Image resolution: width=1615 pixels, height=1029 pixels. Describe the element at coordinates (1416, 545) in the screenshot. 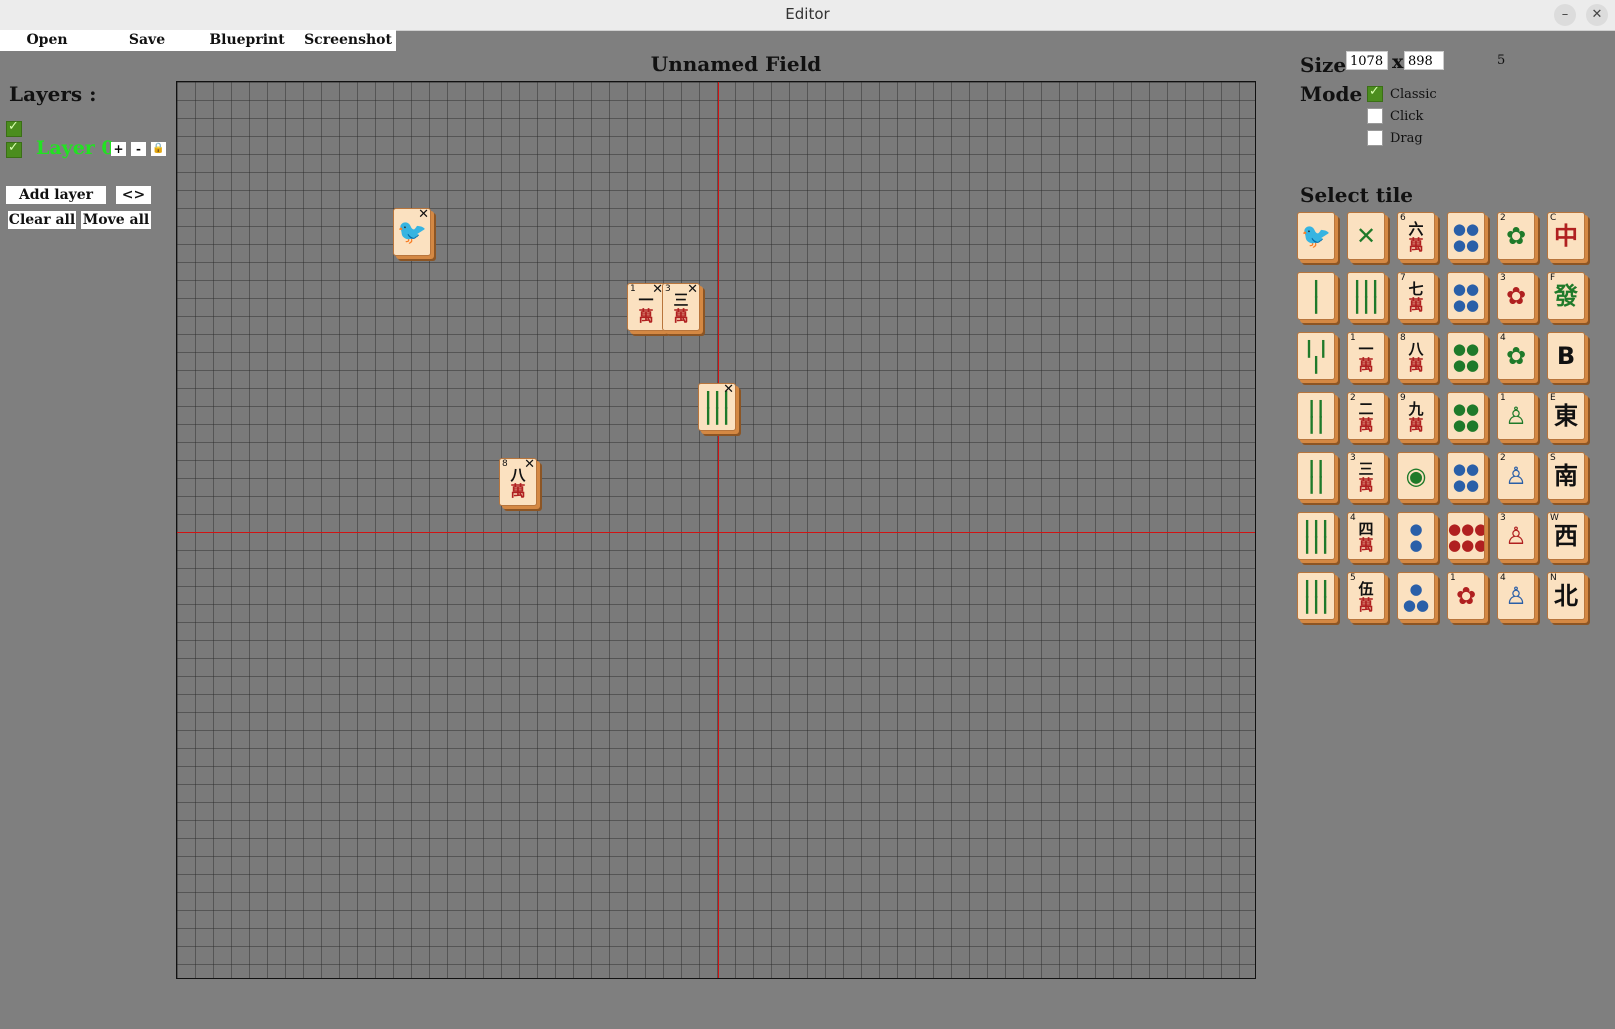

I see `tile-sub-glyph: ●` at that location.